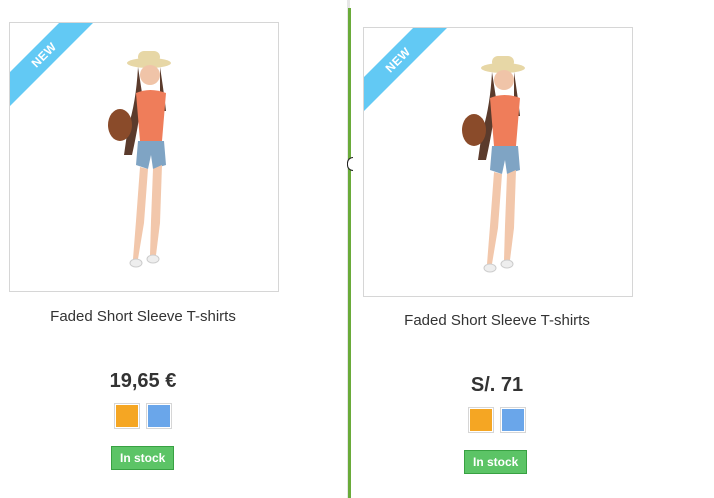 The image size is (714, 498). What do you see at coordinates (497, 385) in the screenshot?
I see `product-price: S/. 71` at bounding box center [497, 385].